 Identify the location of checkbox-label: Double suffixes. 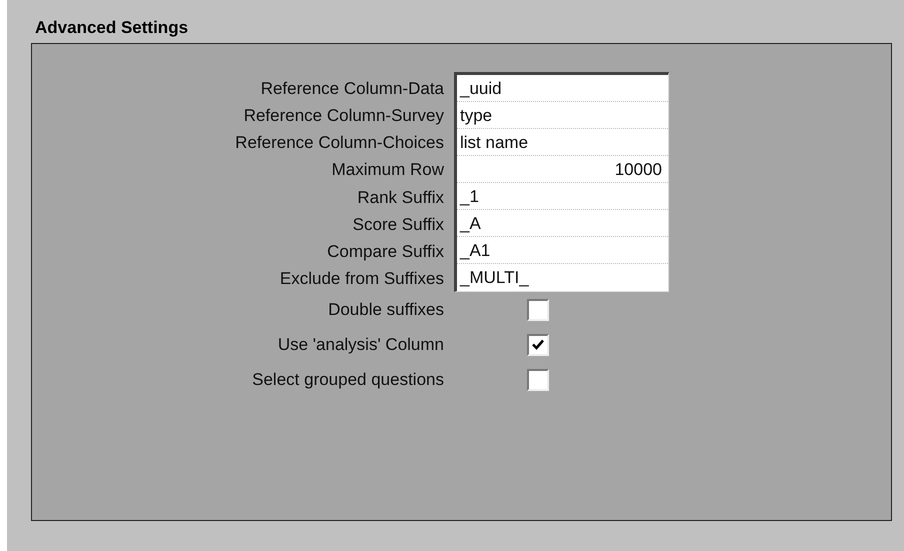
(385, 310).